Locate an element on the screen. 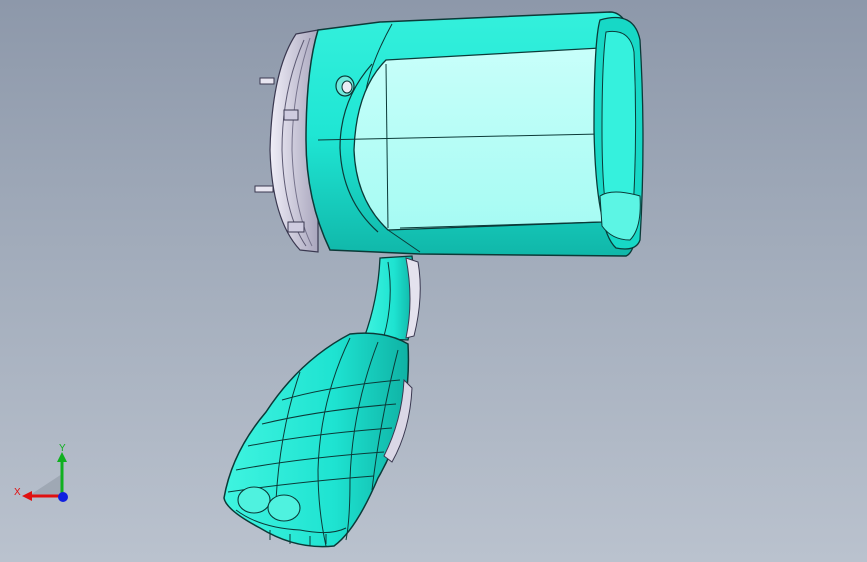 The height and width of the screenshot is (562, 867). handle-grip is located at coordinates (318, 440).